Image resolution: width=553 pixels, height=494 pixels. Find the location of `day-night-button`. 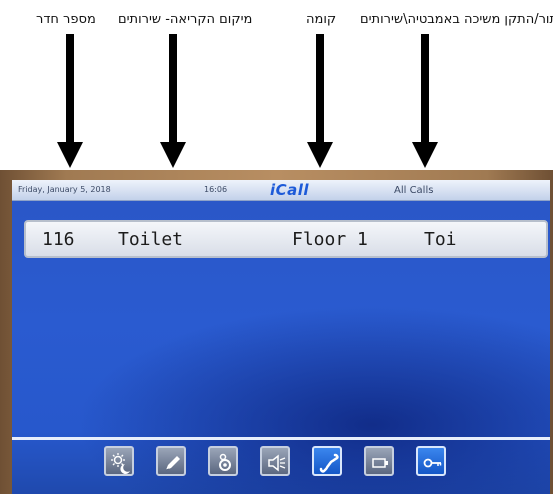

day-night-button is located at coordinates (119, 461).